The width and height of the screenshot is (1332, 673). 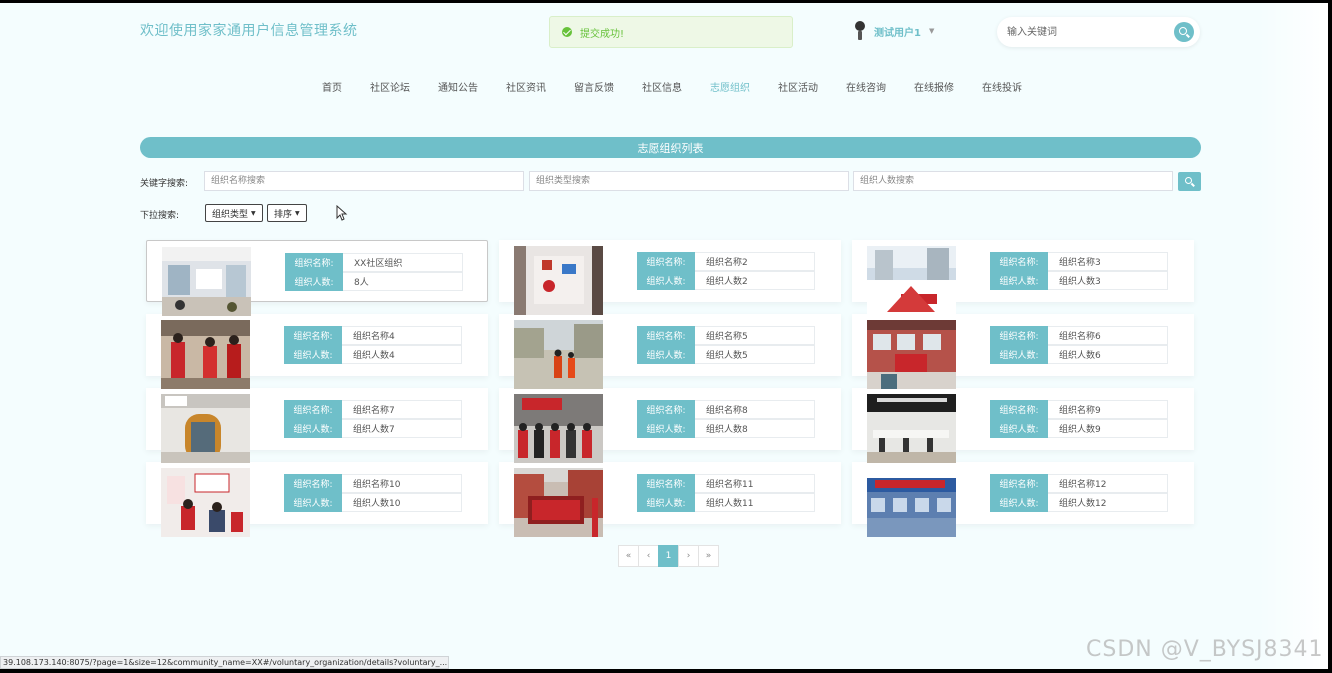 I want to click on org-count-row: 组织人数: 组织人数3, so click(x=1079, y=280).